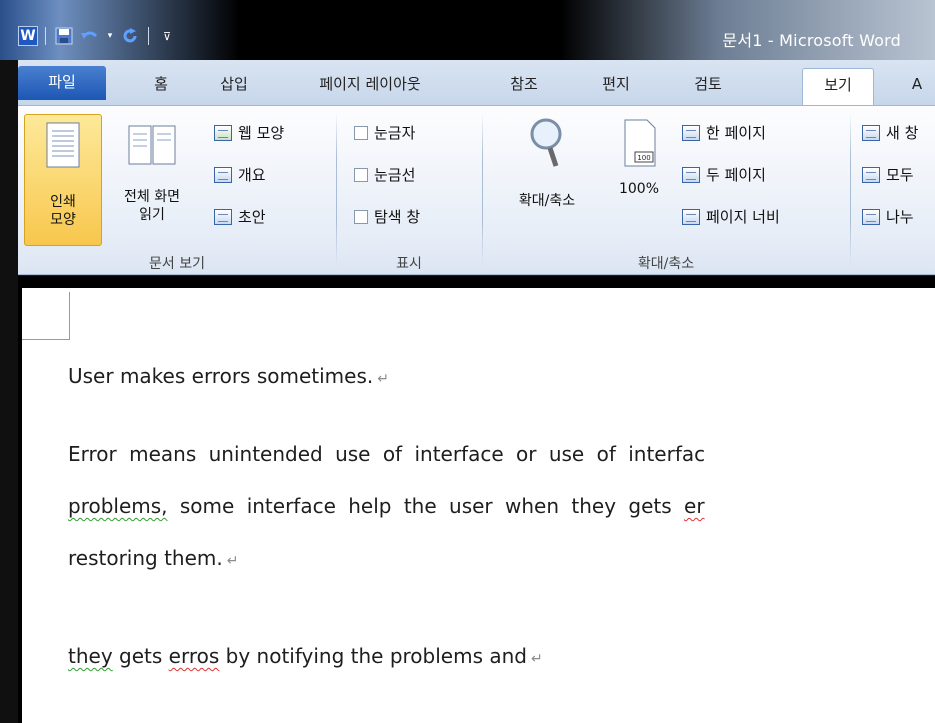 This screenshot has height=723, width=935. What do you see at coordinates (691, 216) in the screenshot?
I see `page-width-icon` at bounding box center [691, 216].